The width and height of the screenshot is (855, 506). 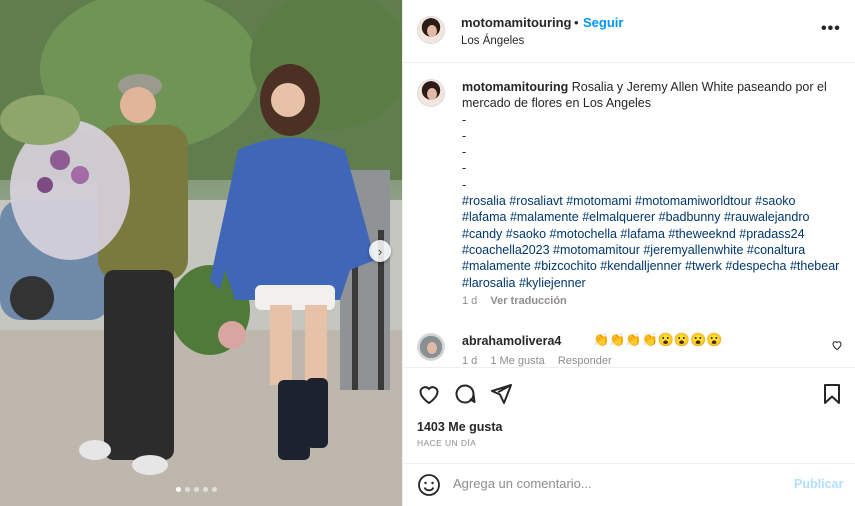 What do you see at coordinates (516, 22) in the screenshot?
I see `author-username: motomamitouring` at bounding box center [516, 22].